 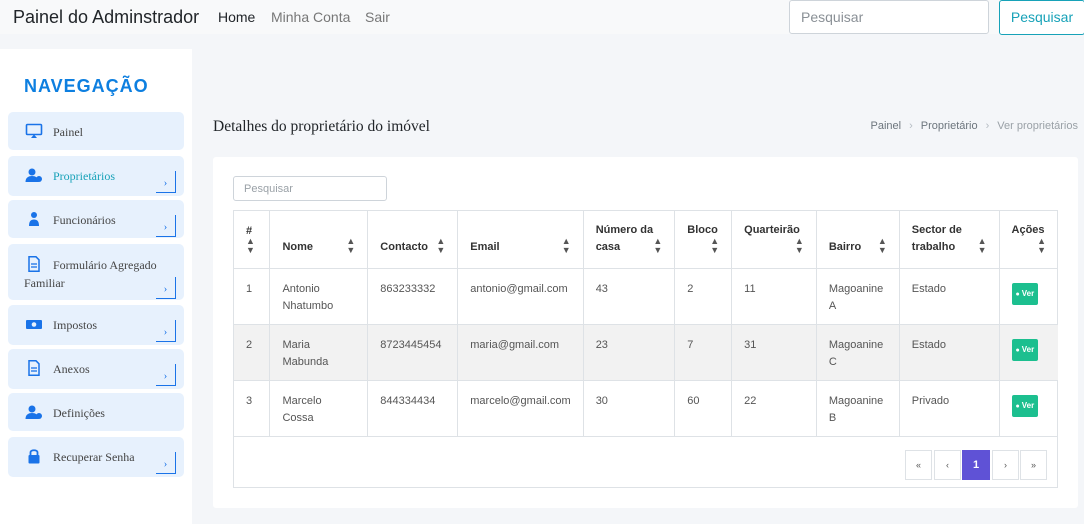 I want to click on column-header-bloco: Bloco ▲ ▼, so click(x=703, y=240).